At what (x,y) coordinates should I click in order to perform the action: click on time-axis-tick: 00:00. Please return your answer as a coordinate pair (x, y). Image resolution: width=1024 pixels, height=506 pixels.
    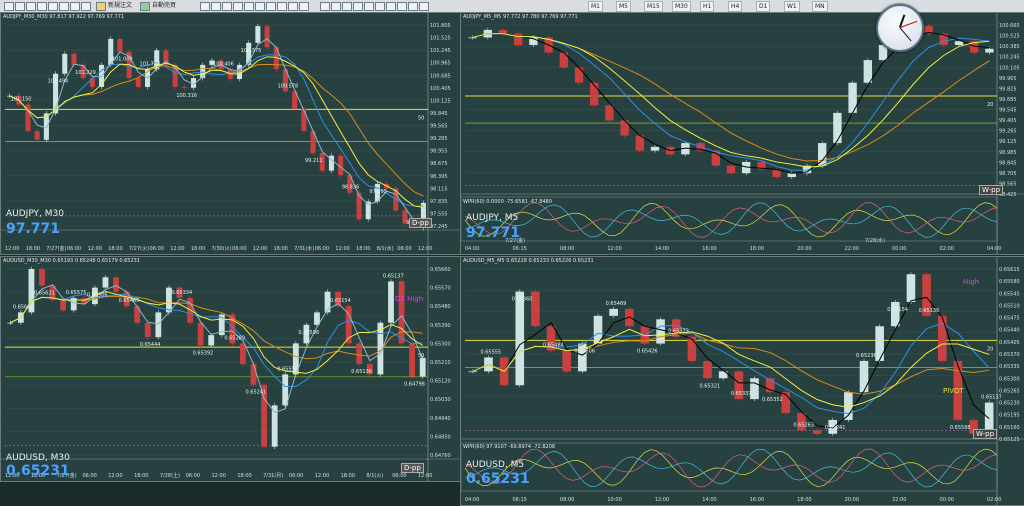
    Looking at the image, I should click on (899, 249).